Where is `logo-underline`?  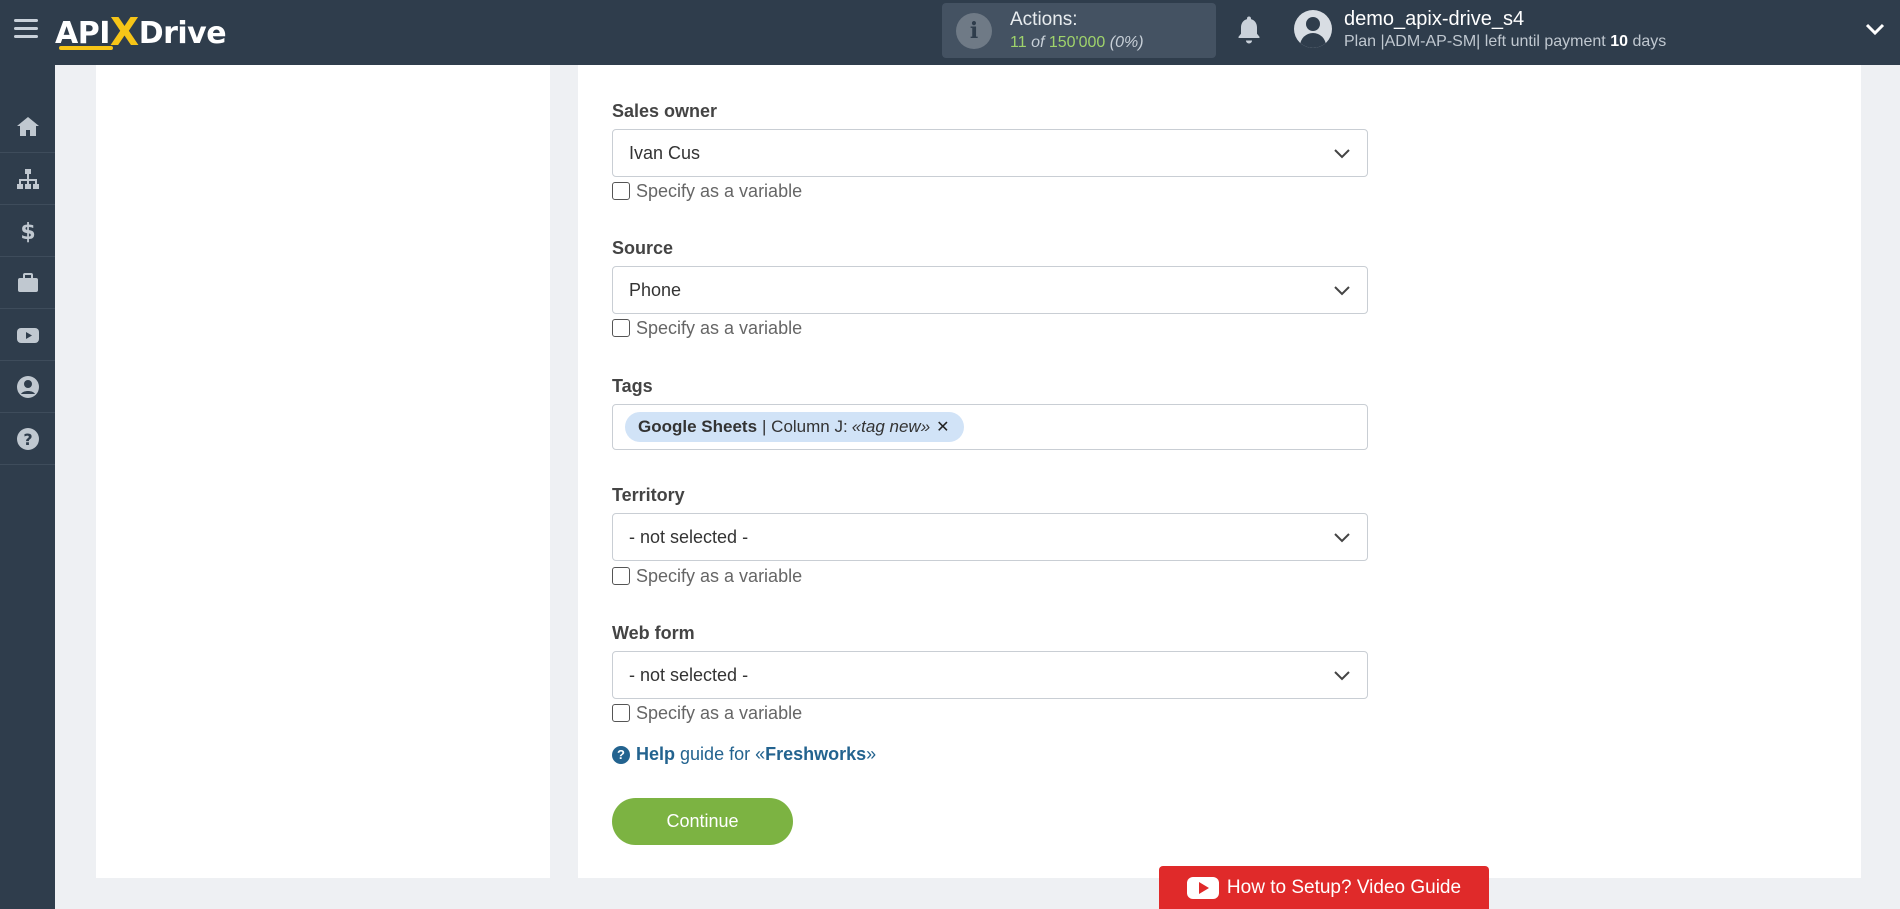
logo-underline is located at coordinates (86, 48).